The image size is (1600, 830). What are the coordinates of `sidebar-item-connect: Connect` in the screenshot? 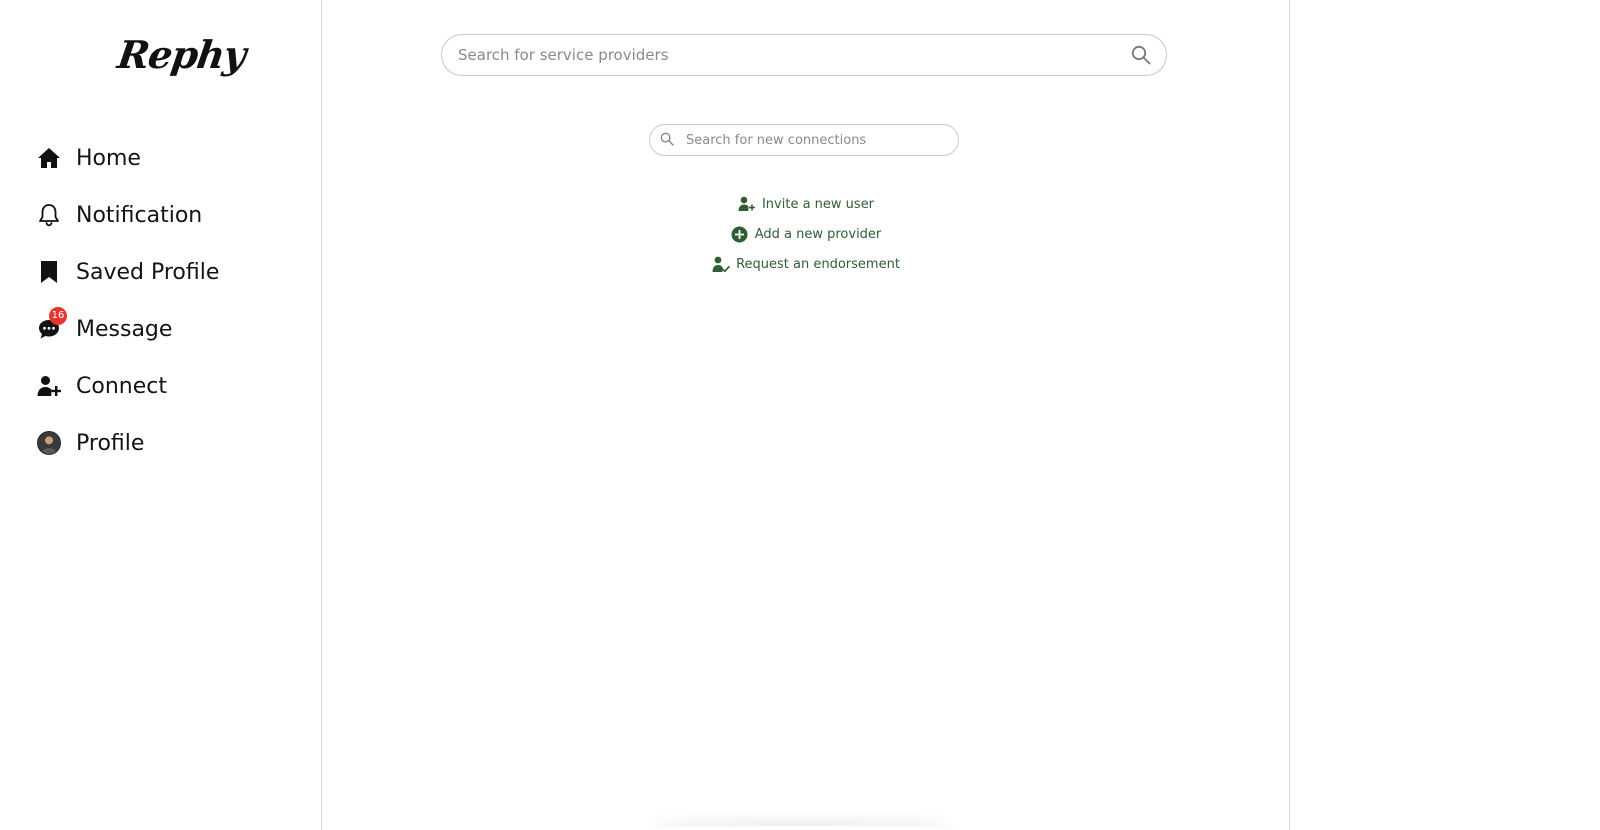 It's located at (171, 386).